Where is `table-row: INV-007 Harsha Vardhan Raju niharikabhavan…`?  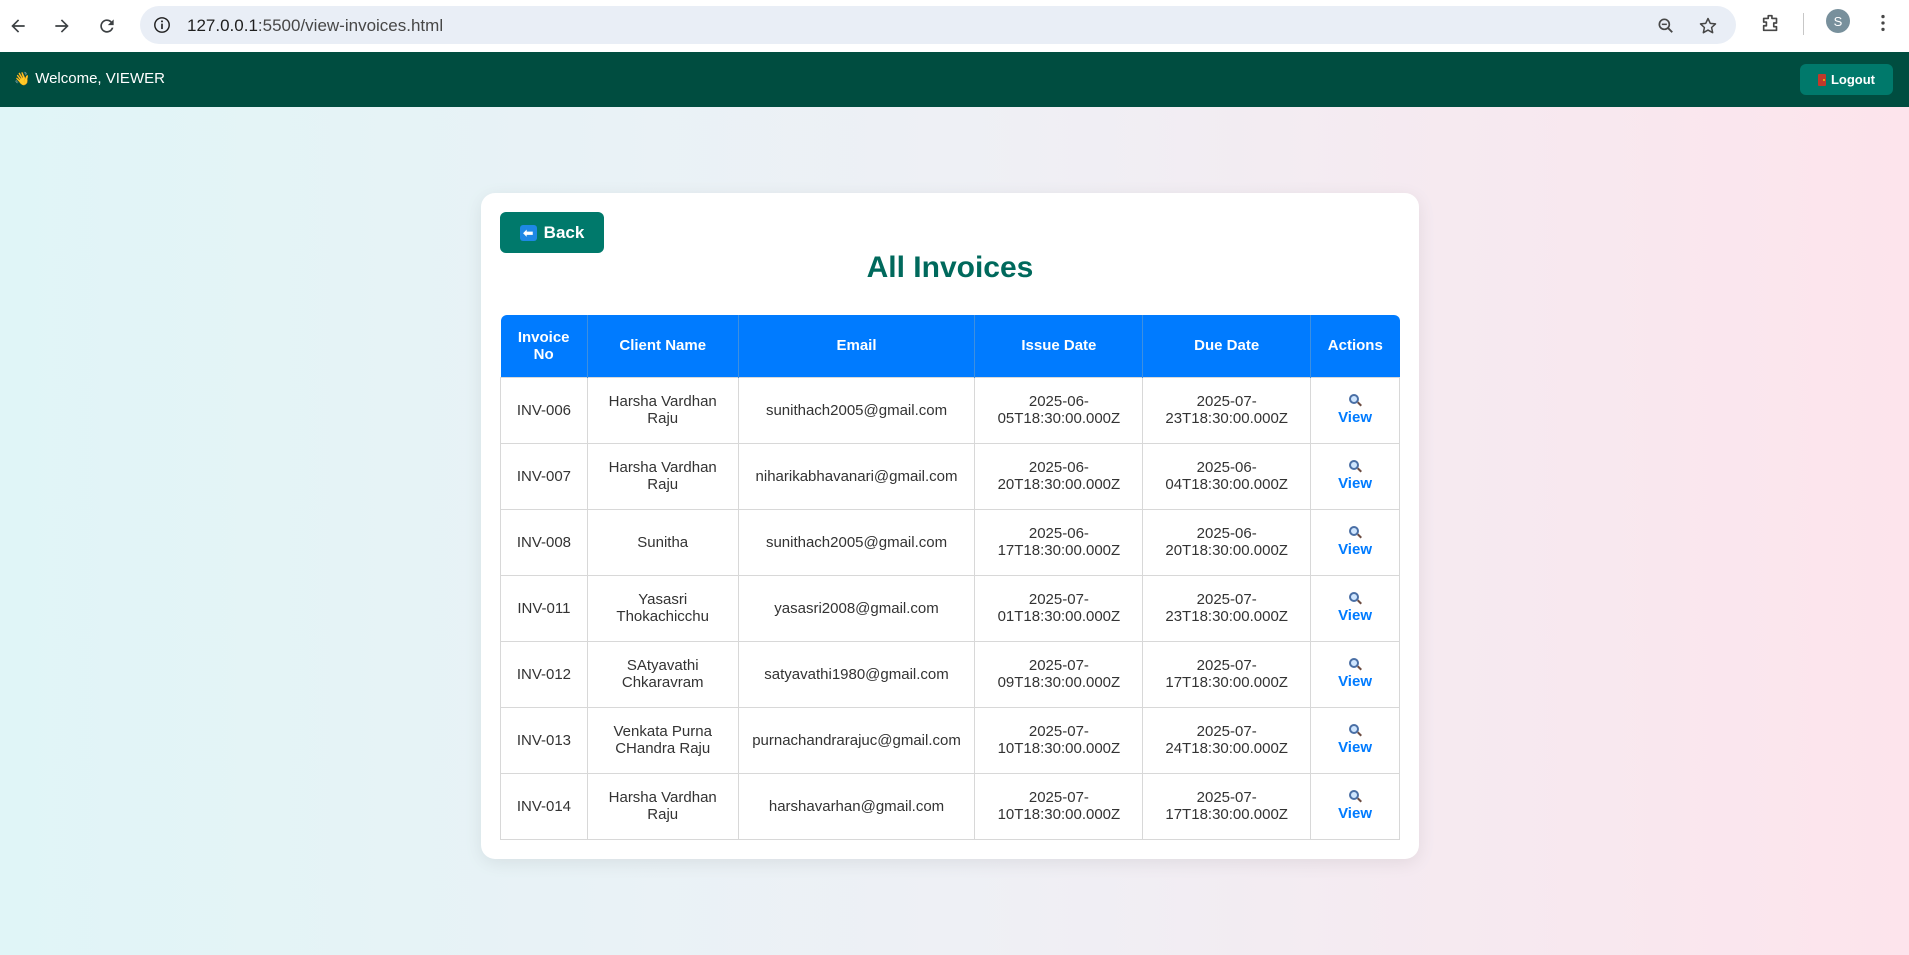 table-row: INV-007 Harsha Vardhan Raju niharikabhavan… is located at coordinates (950, 476).